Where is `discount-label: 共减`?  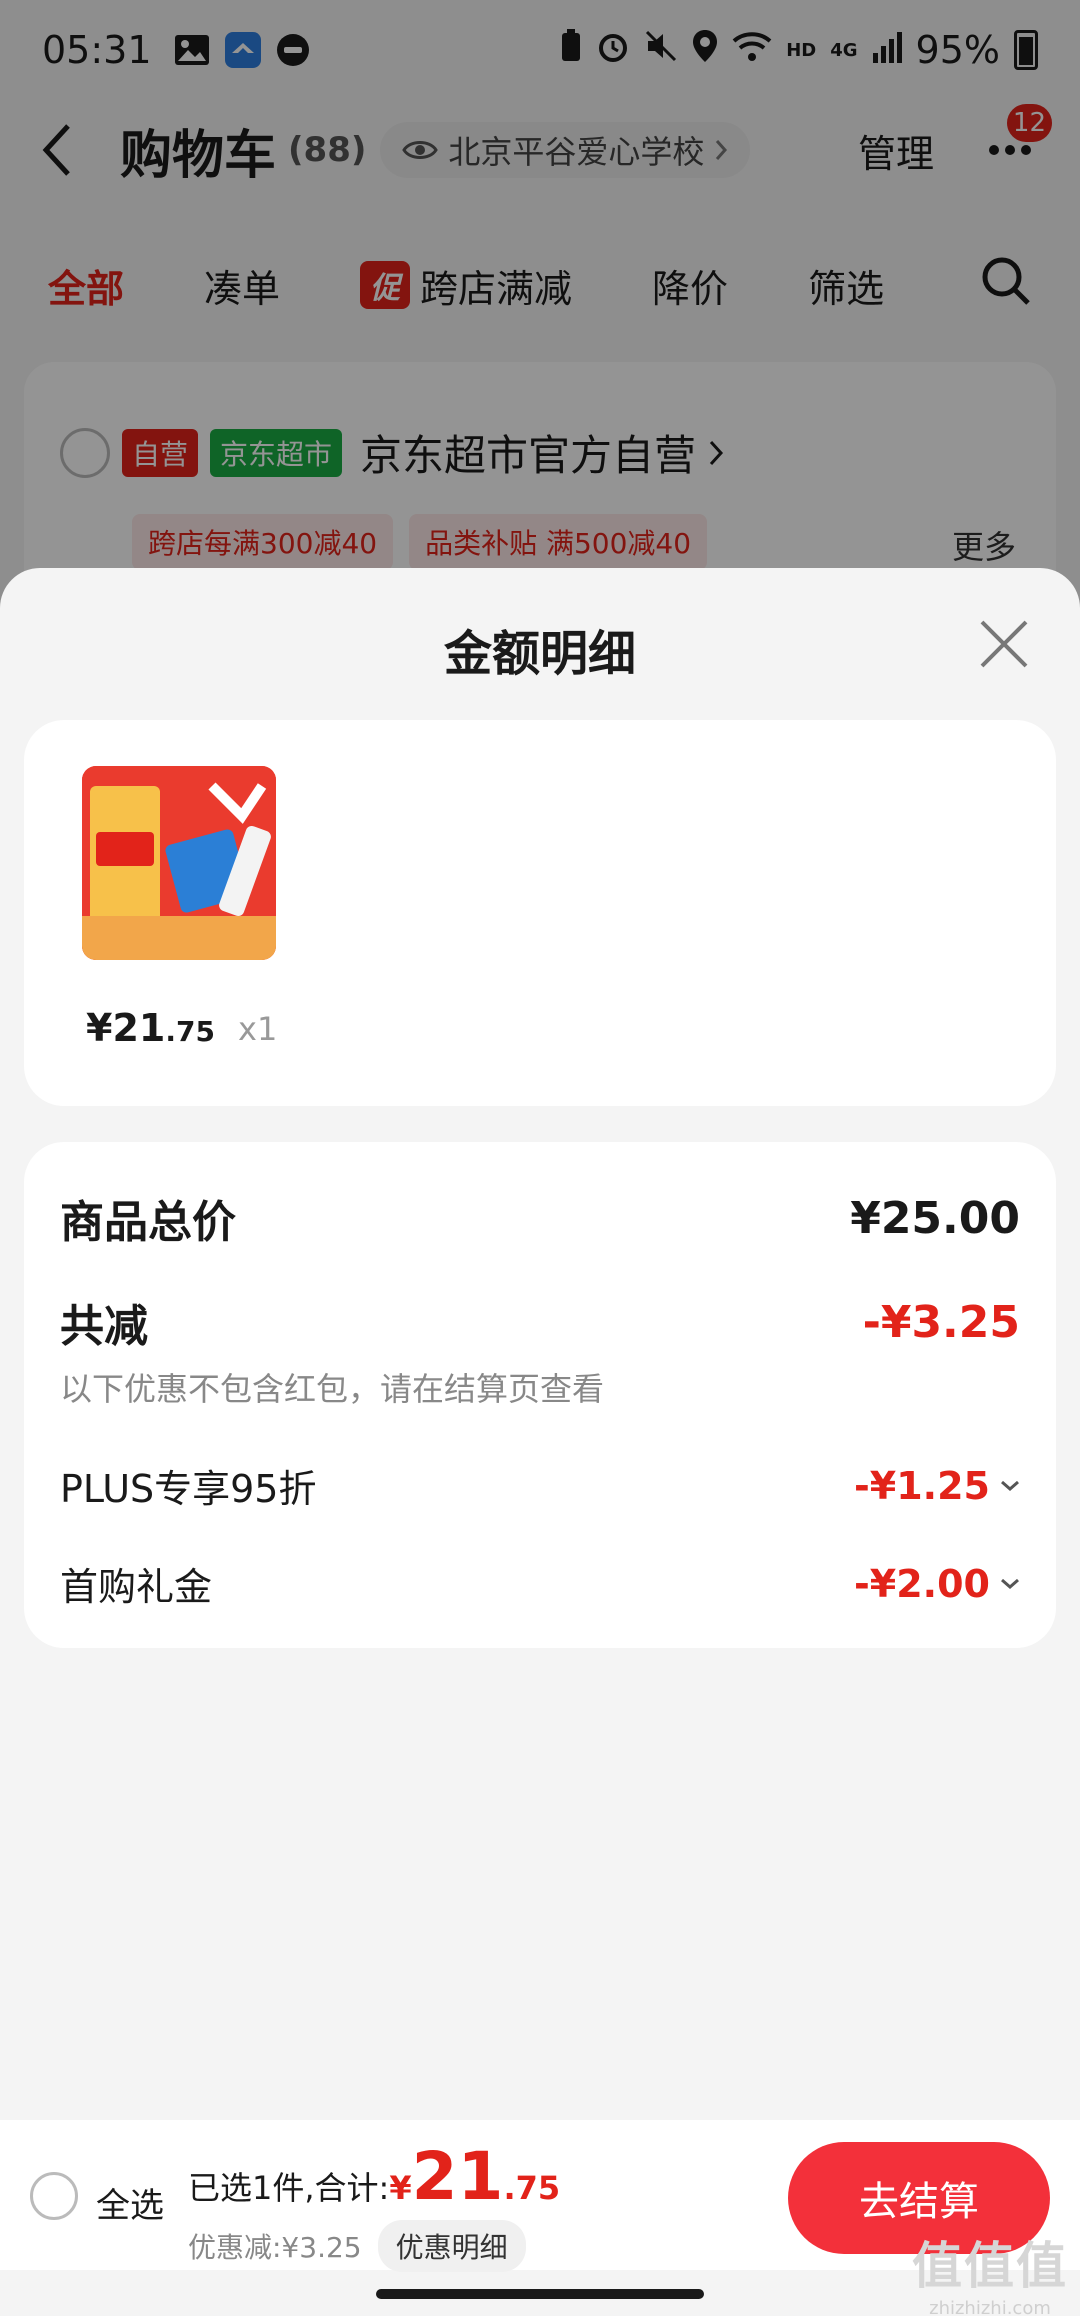
discount-label: 共减 is located at coordinates (104, 1326).